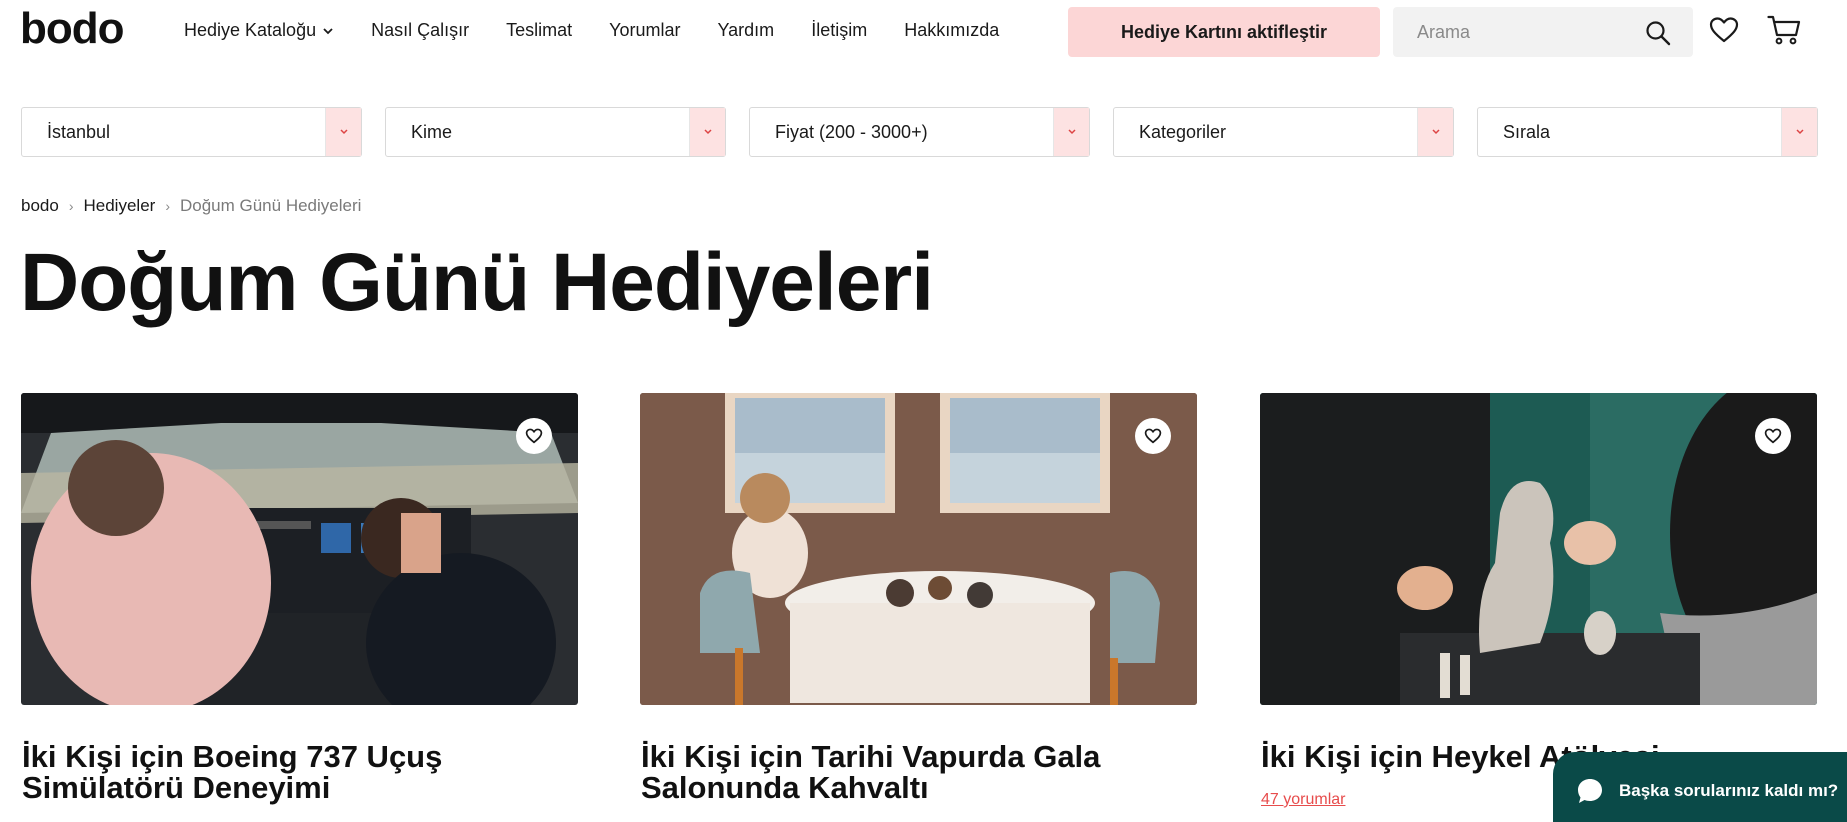 The width and height of the screenshot is (1847, 822). I want to click on nav-item-gift-catalog: Hediye Kataloğu, so click(259, 30).